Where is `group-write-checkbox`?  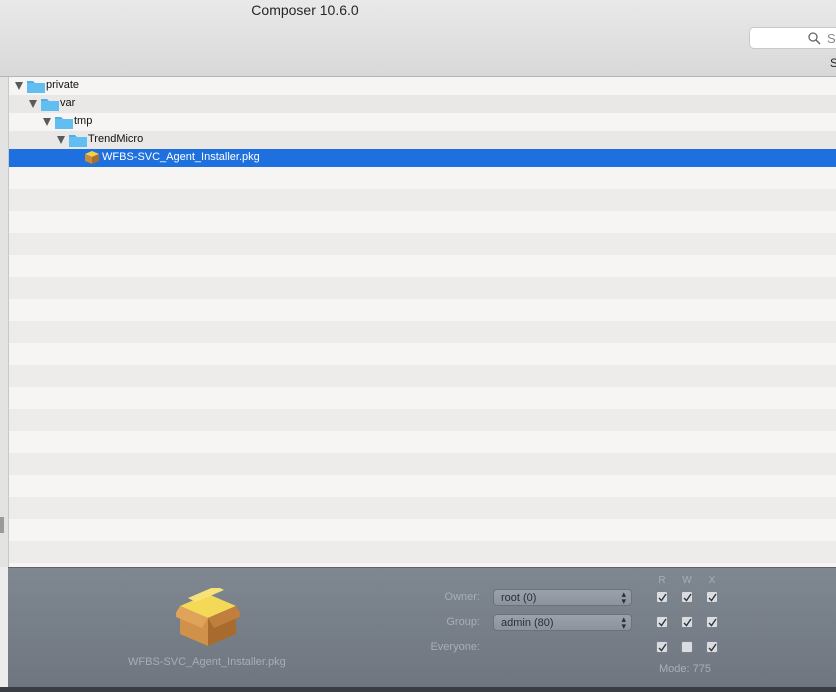 group-write-checkbox is located at coordinates (687, 622).